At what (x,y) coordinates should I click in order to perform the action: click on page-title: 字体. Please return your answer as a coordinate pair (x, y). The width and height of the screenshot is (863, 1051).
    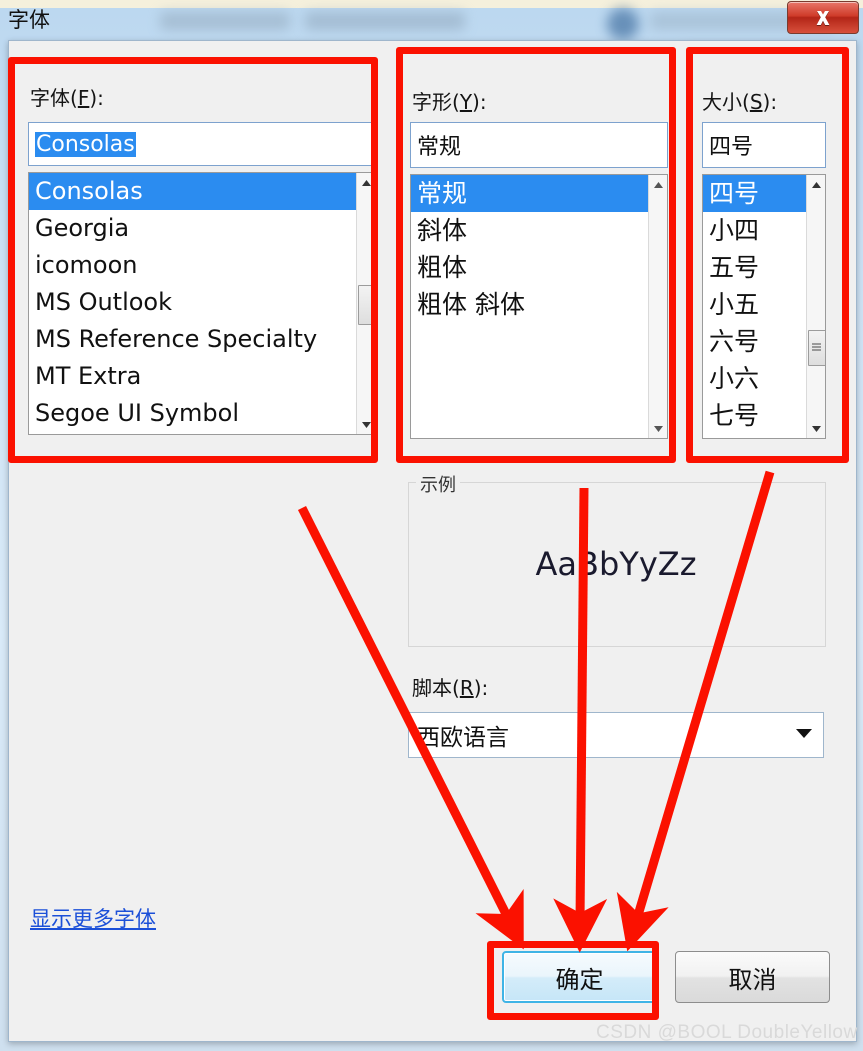
    Looking at the image, I should click on (29, 20).